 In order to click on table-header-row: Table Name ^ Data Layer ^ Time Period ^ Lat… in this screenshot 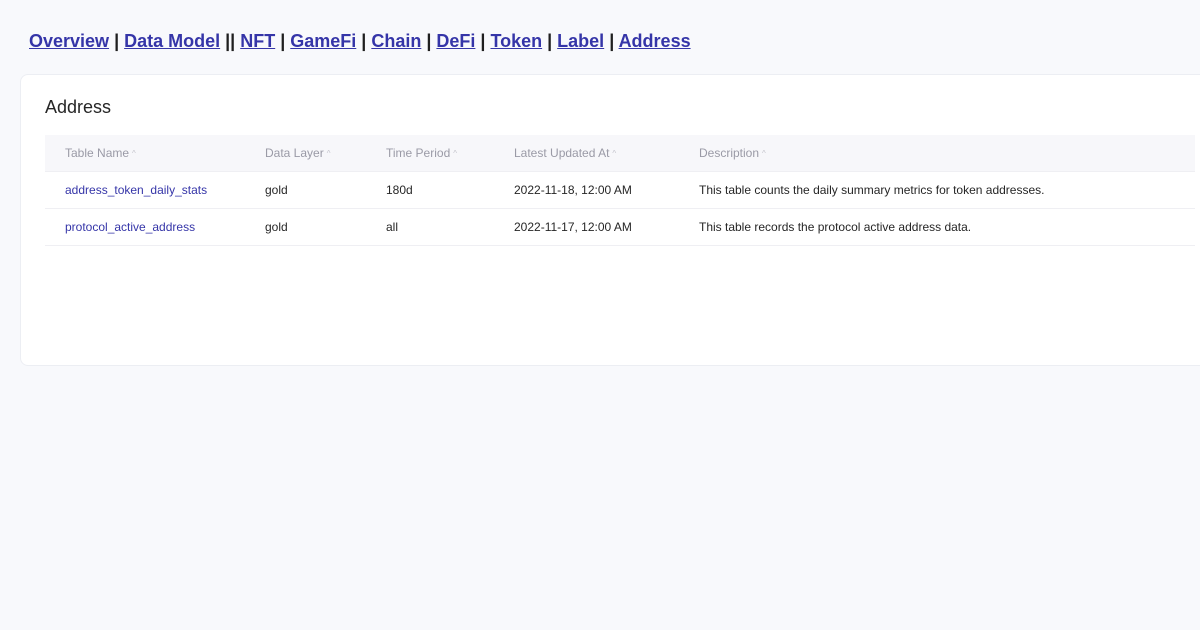, I will do `click(620, 153)`.